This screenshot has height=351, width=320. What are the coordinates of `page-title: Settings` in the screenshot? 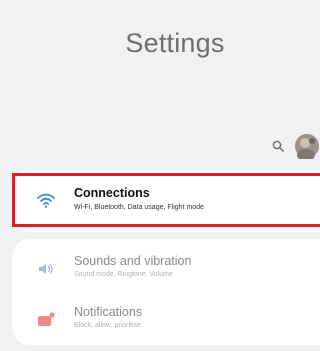 It's located at (175, 43).